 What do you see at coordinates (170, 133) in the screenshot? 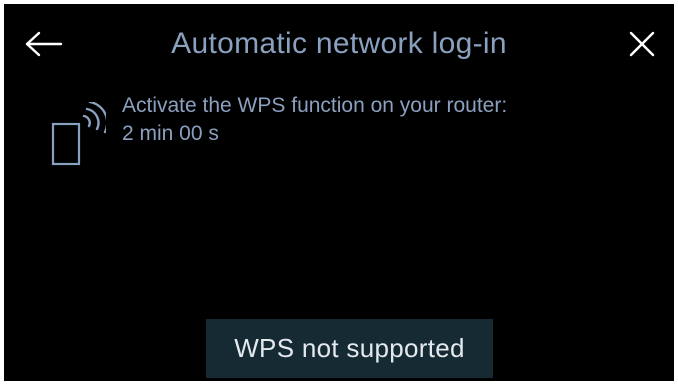
I see `countdown-timer: 2 min 00 s` at bounding box center [170, 133].